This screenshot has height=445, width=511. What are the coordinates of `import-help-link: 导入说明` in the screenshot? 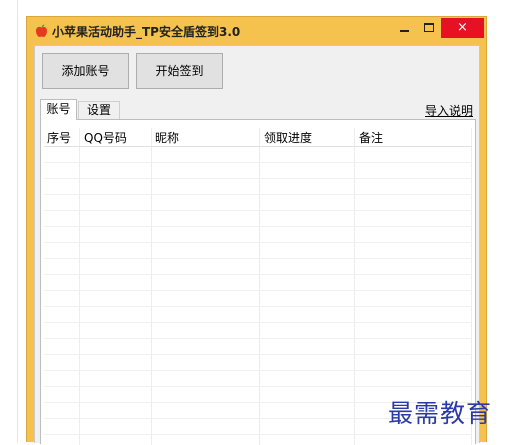 It's located at (449, 110).